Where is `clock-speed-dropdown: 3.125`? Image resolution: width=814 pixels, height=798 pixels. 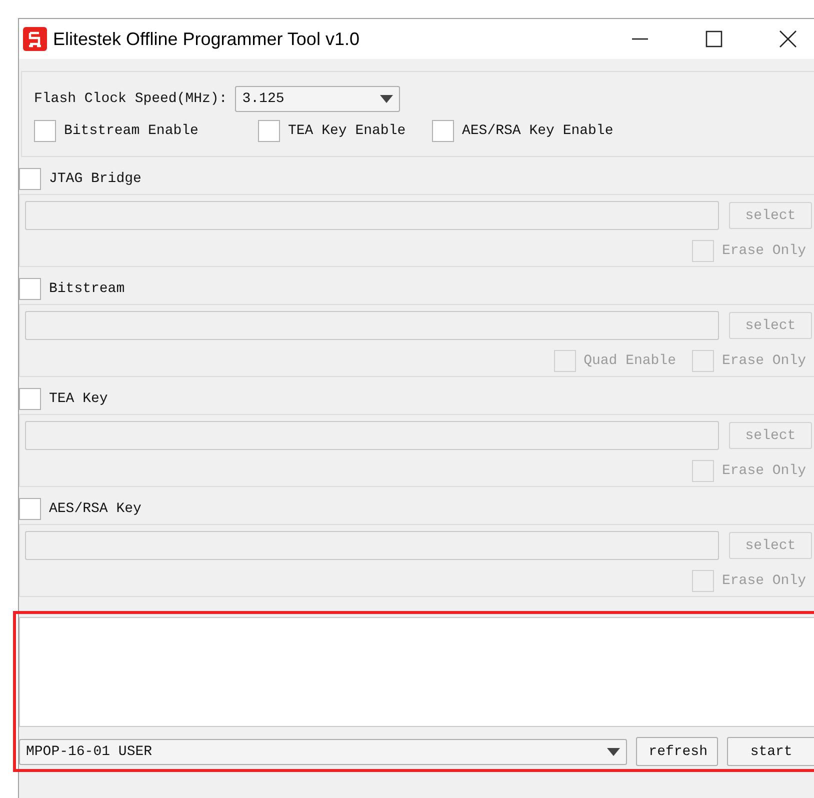 clock-speed-dropdown: 3.125 is located at coordinates (317, 99).